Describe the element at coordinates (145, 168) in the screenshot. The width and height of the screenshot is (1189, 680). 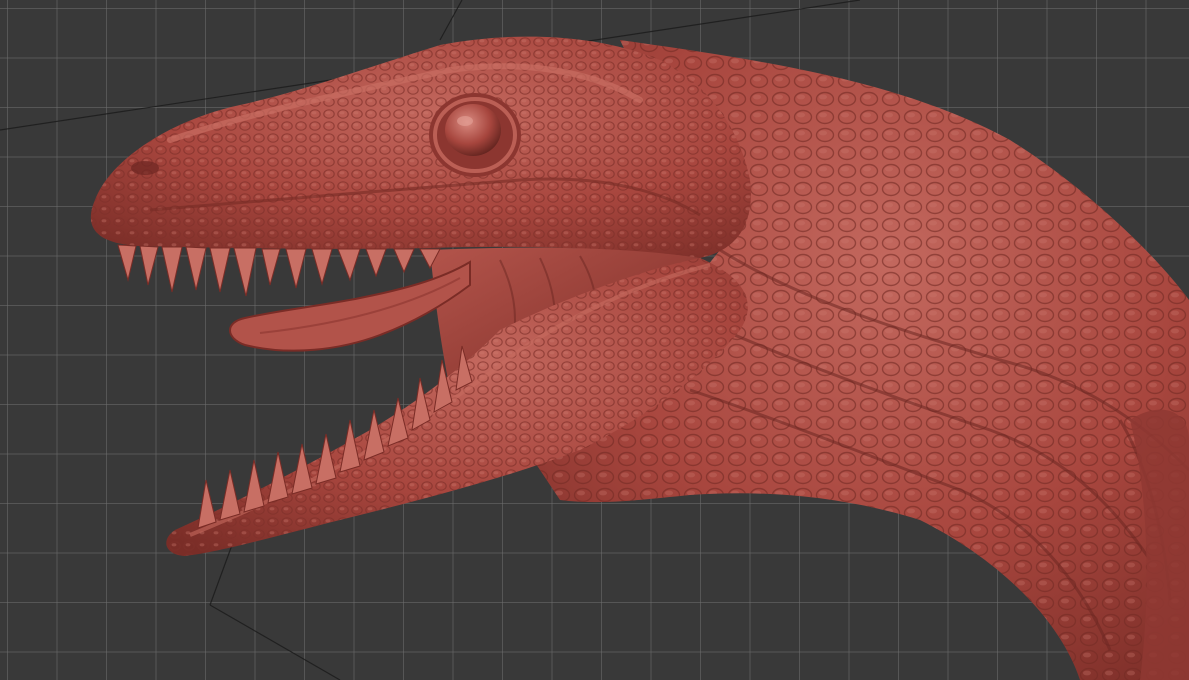
I see `nostril` at that location.